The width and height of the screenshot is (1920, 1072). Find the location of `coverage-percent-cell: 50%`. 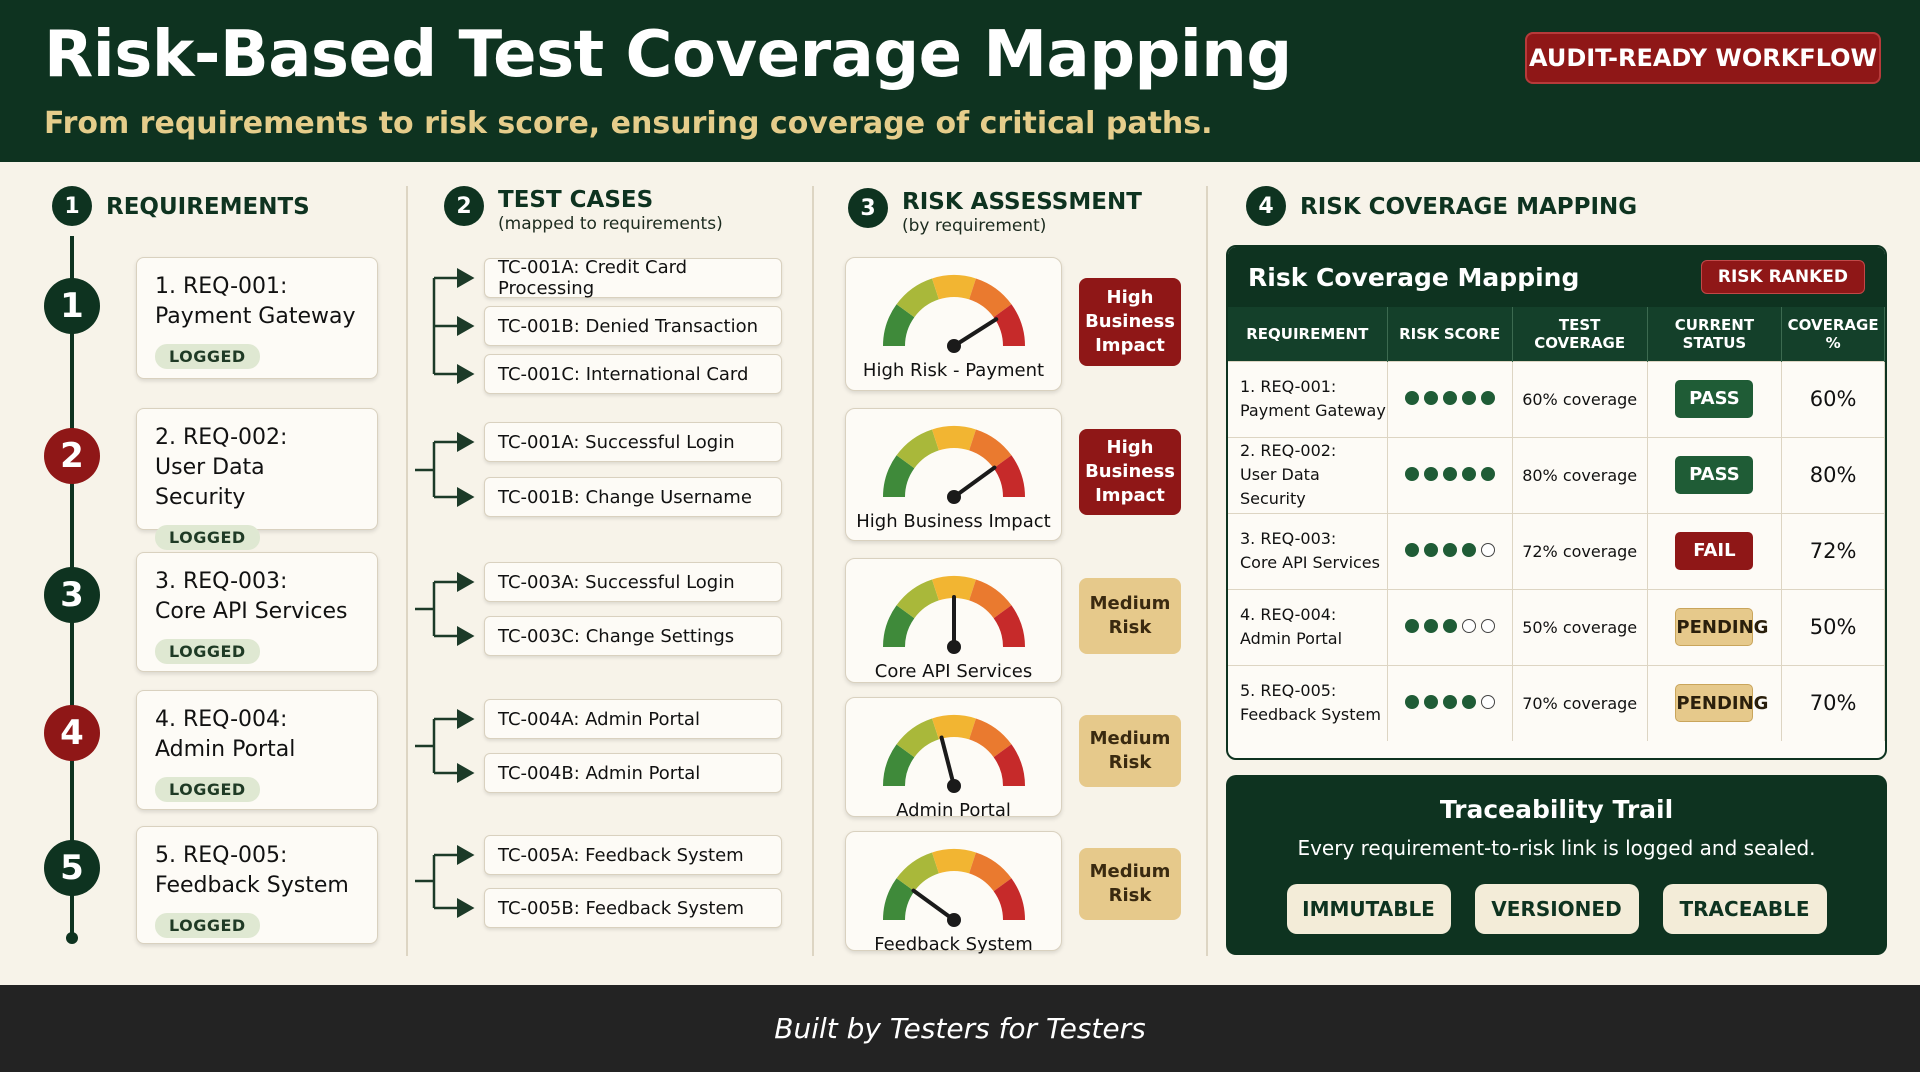

coverage-percent-cell: 50% is located at coordinates (1833, 626).